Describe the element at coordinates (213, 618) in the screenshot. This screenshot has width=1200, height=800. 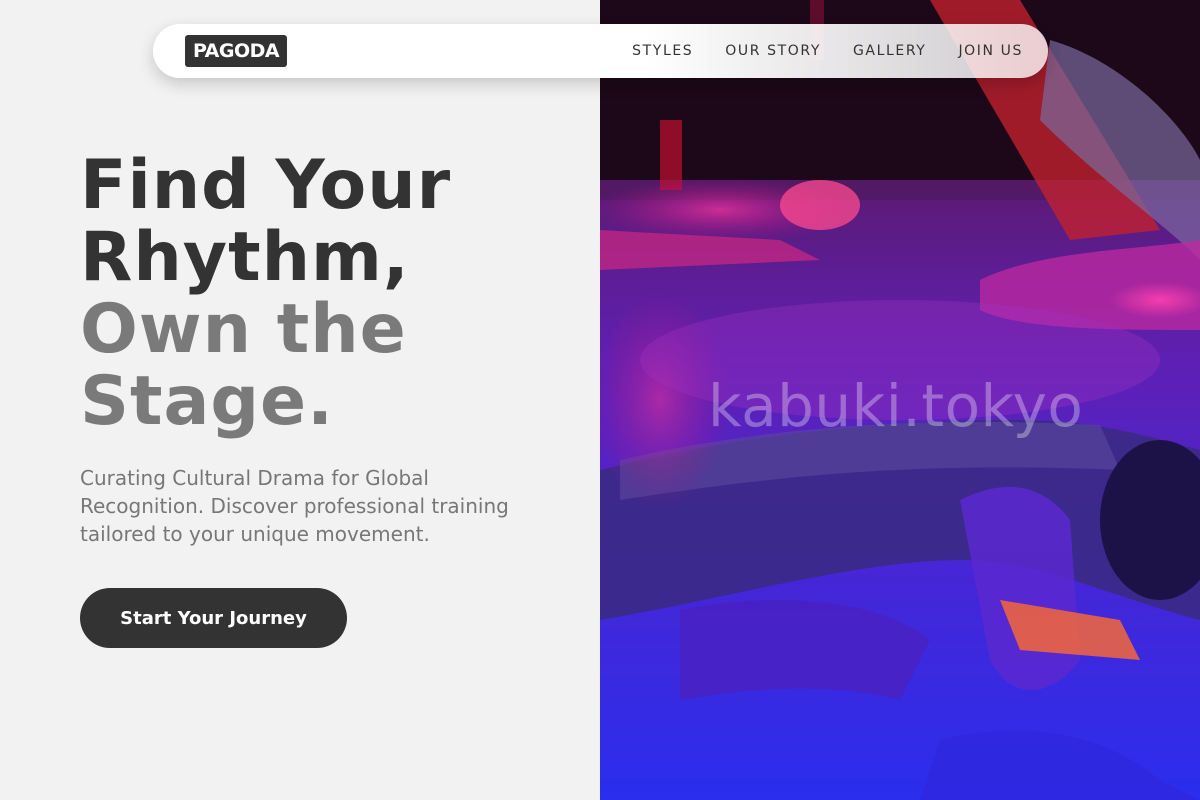
I see `start-journey-button: Start Your Journey` at that location.